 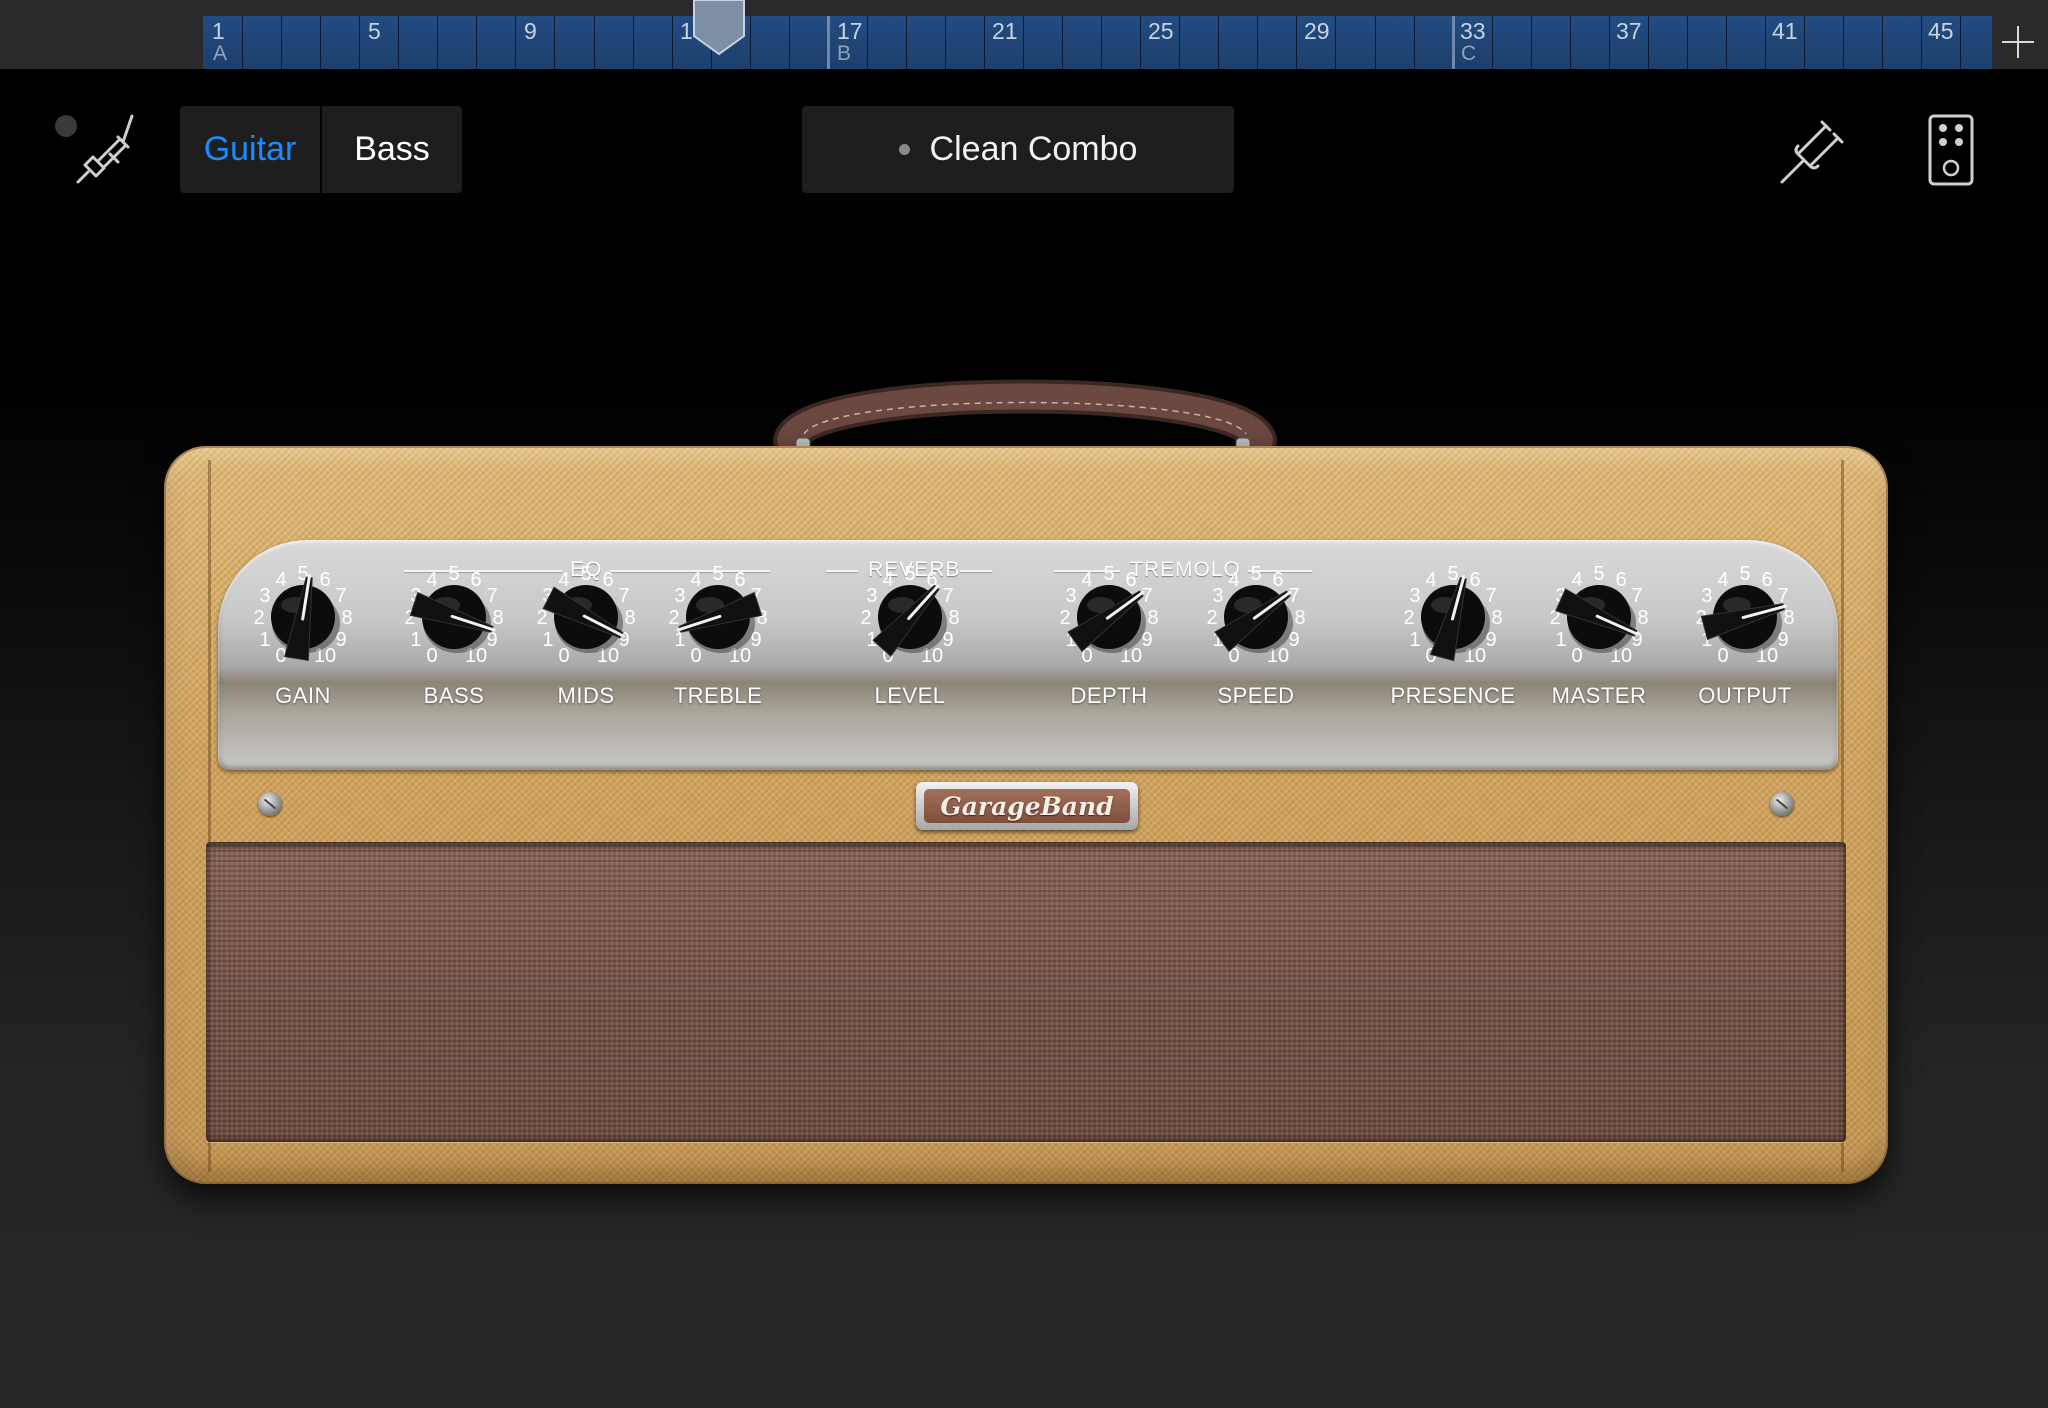 I want to click on knob-level: 0 1 2 3 4 5 6 7 8 9 10 LEVEL, so click(x=910, y=635).